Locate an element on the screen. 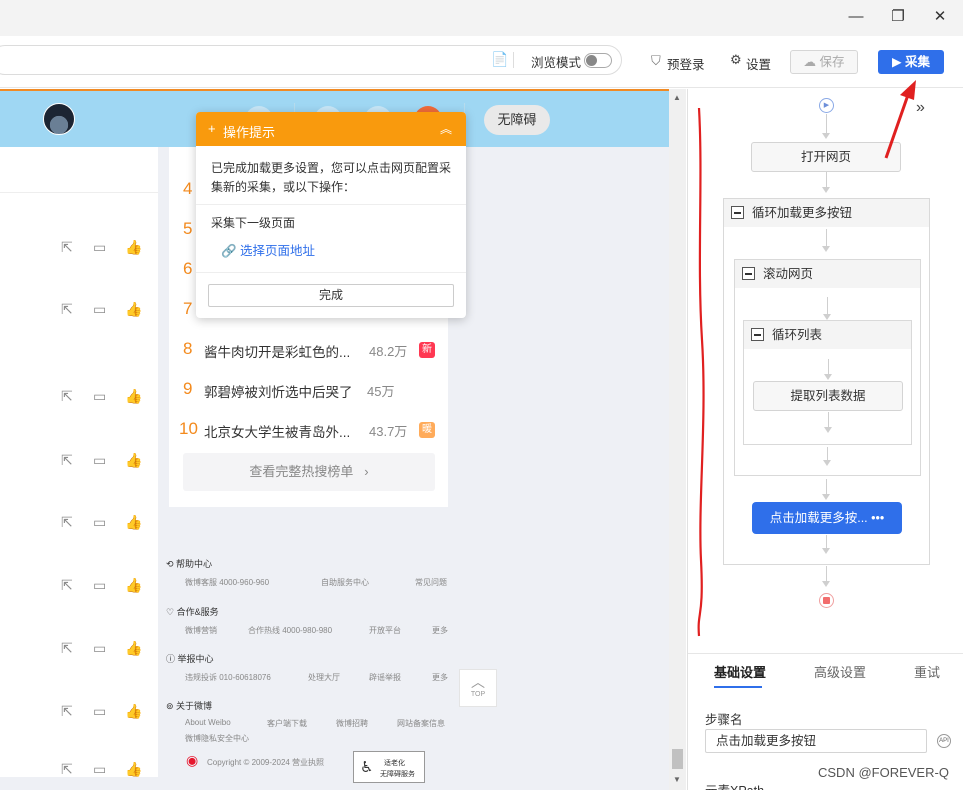 This screenshot has width=963, height=790. hot-item: 8 酱牛肉切开是彩虹色的... 48.2万 新 is located at coordinates (308, 349).